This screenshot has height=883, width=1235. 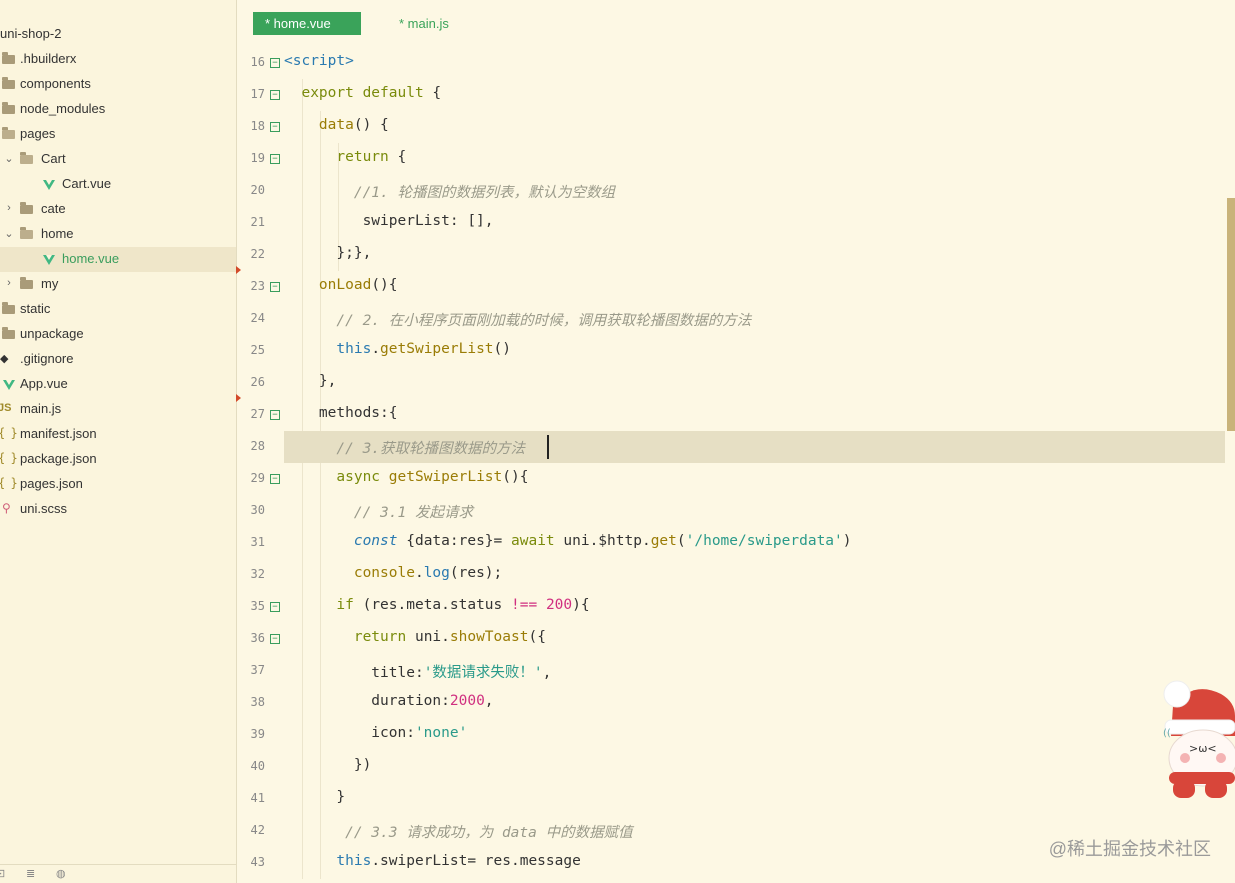 I want to click on code-text: }, so click(x=315, y=797).